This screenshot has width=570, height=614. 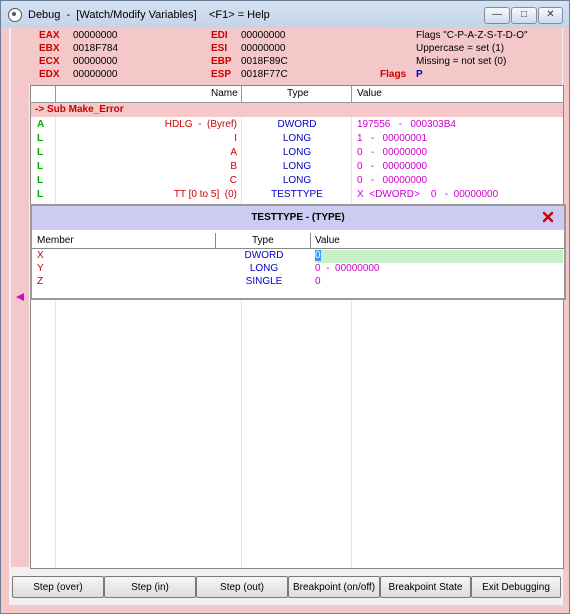 I want to click on register-edx-name: EDX, so click(x=49, y=74).